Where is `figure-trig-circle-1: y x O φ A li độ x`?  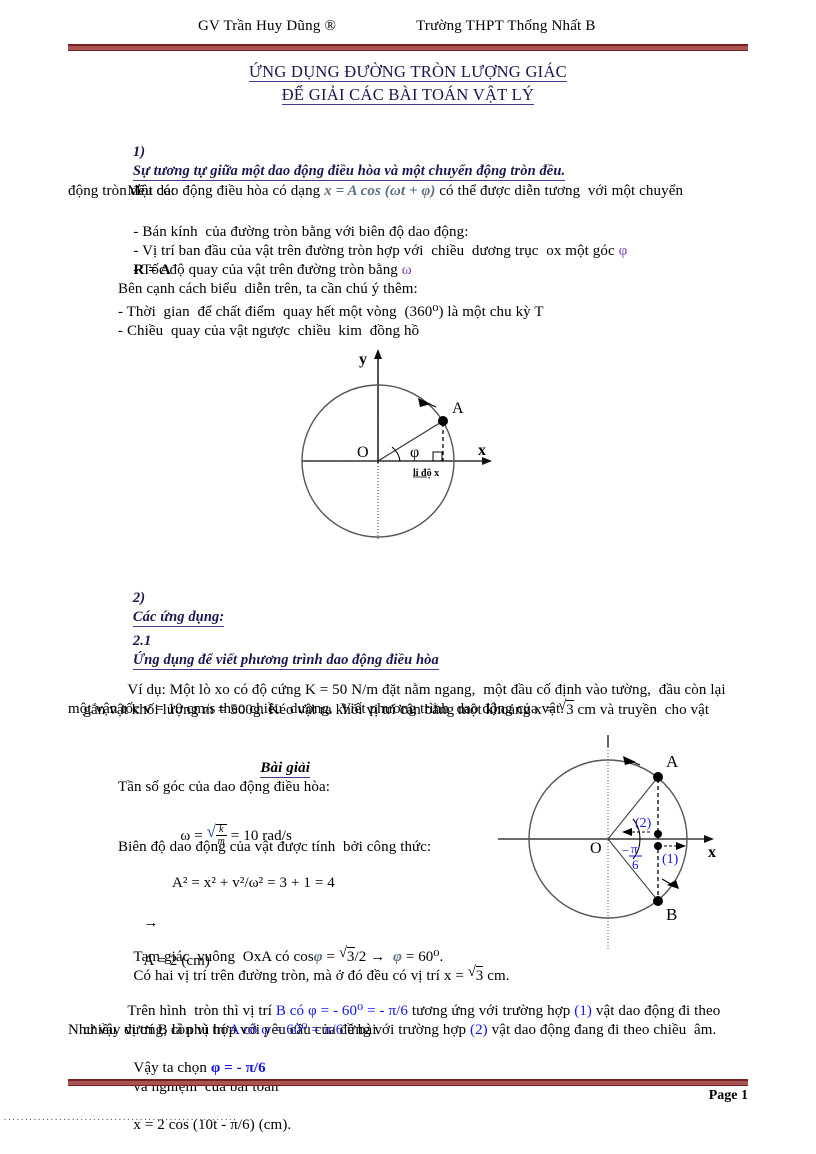
figure-trig-circle-1: y x O φ A li độ x is located at coordinates (415, 447).